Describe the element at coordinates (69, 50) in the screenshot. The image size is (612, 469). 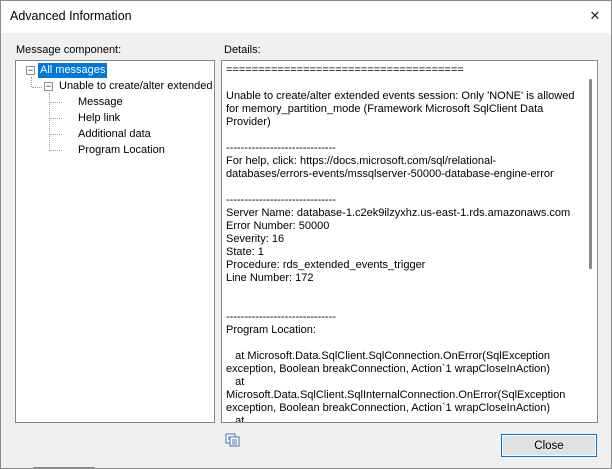
I see `message-component-label: Message component:` at that location.